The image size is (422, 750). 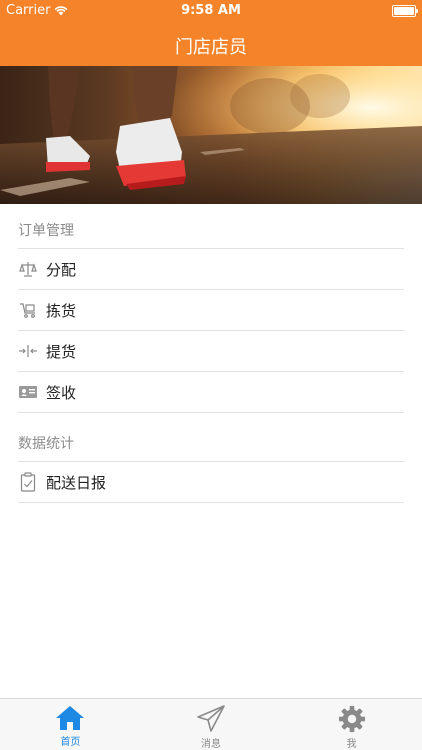 What do you see at coordinates (211, 33) in the screenshot?
I see `top-bar: Carrier 9:58 AM 门店店员` at bounding box center [211, 33].